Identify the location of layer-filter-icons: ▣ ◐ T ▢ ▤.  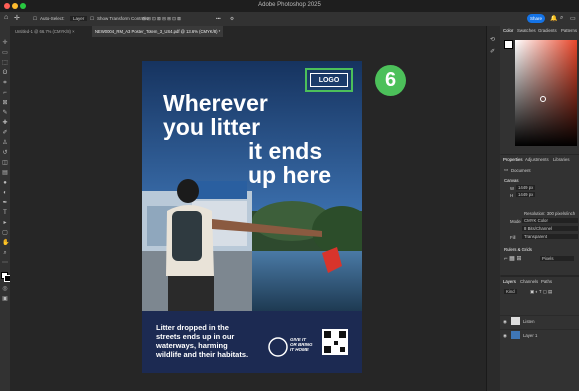
(541, 292).